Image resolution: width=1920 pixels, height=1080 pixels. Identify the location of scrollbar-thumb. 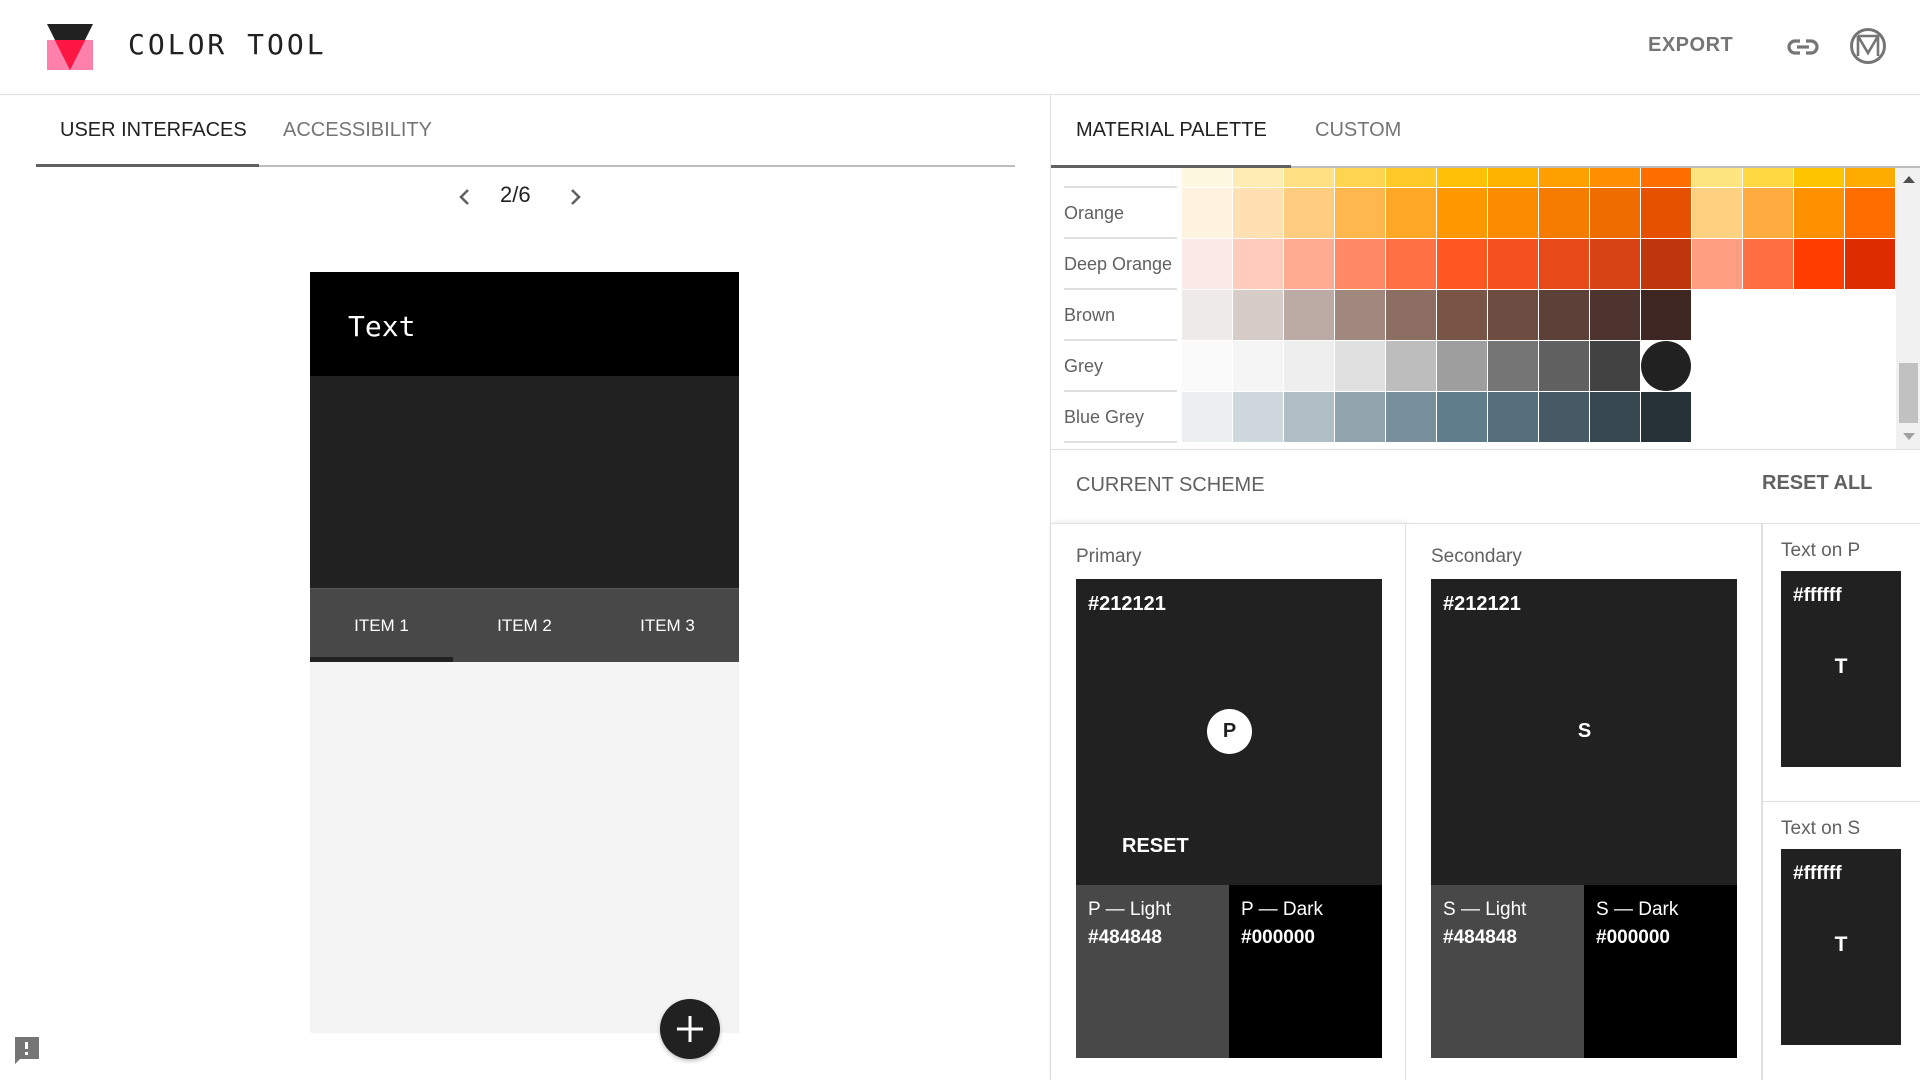
(1908, 393).